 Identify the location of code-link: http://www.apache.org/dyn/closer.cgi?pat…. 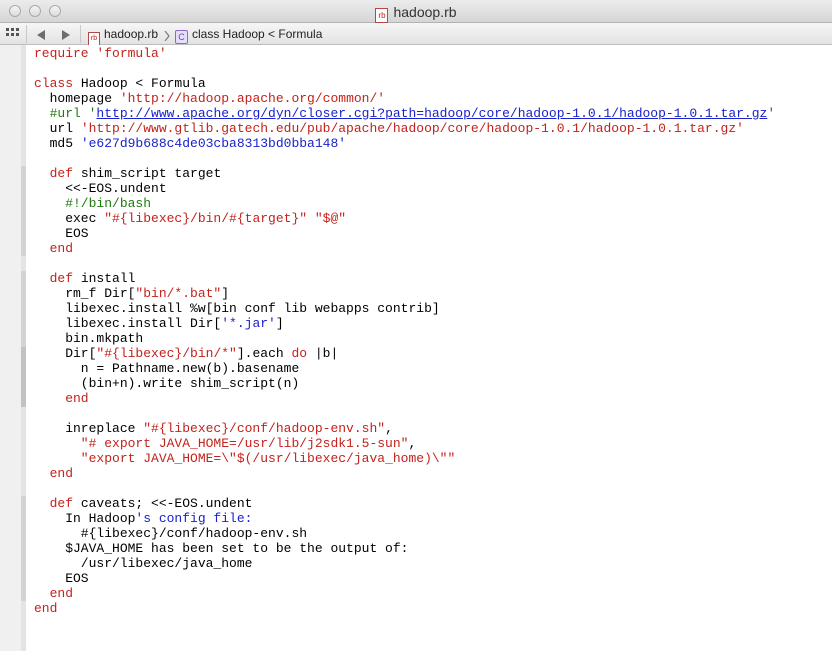
(431, 113).